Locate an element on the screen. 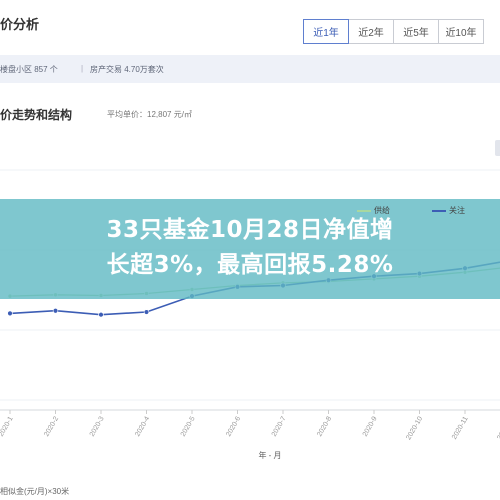 The height and width of the screenshot is (500, 500). x-tick-label: 2020-7 is located at coordinates (279, 426).